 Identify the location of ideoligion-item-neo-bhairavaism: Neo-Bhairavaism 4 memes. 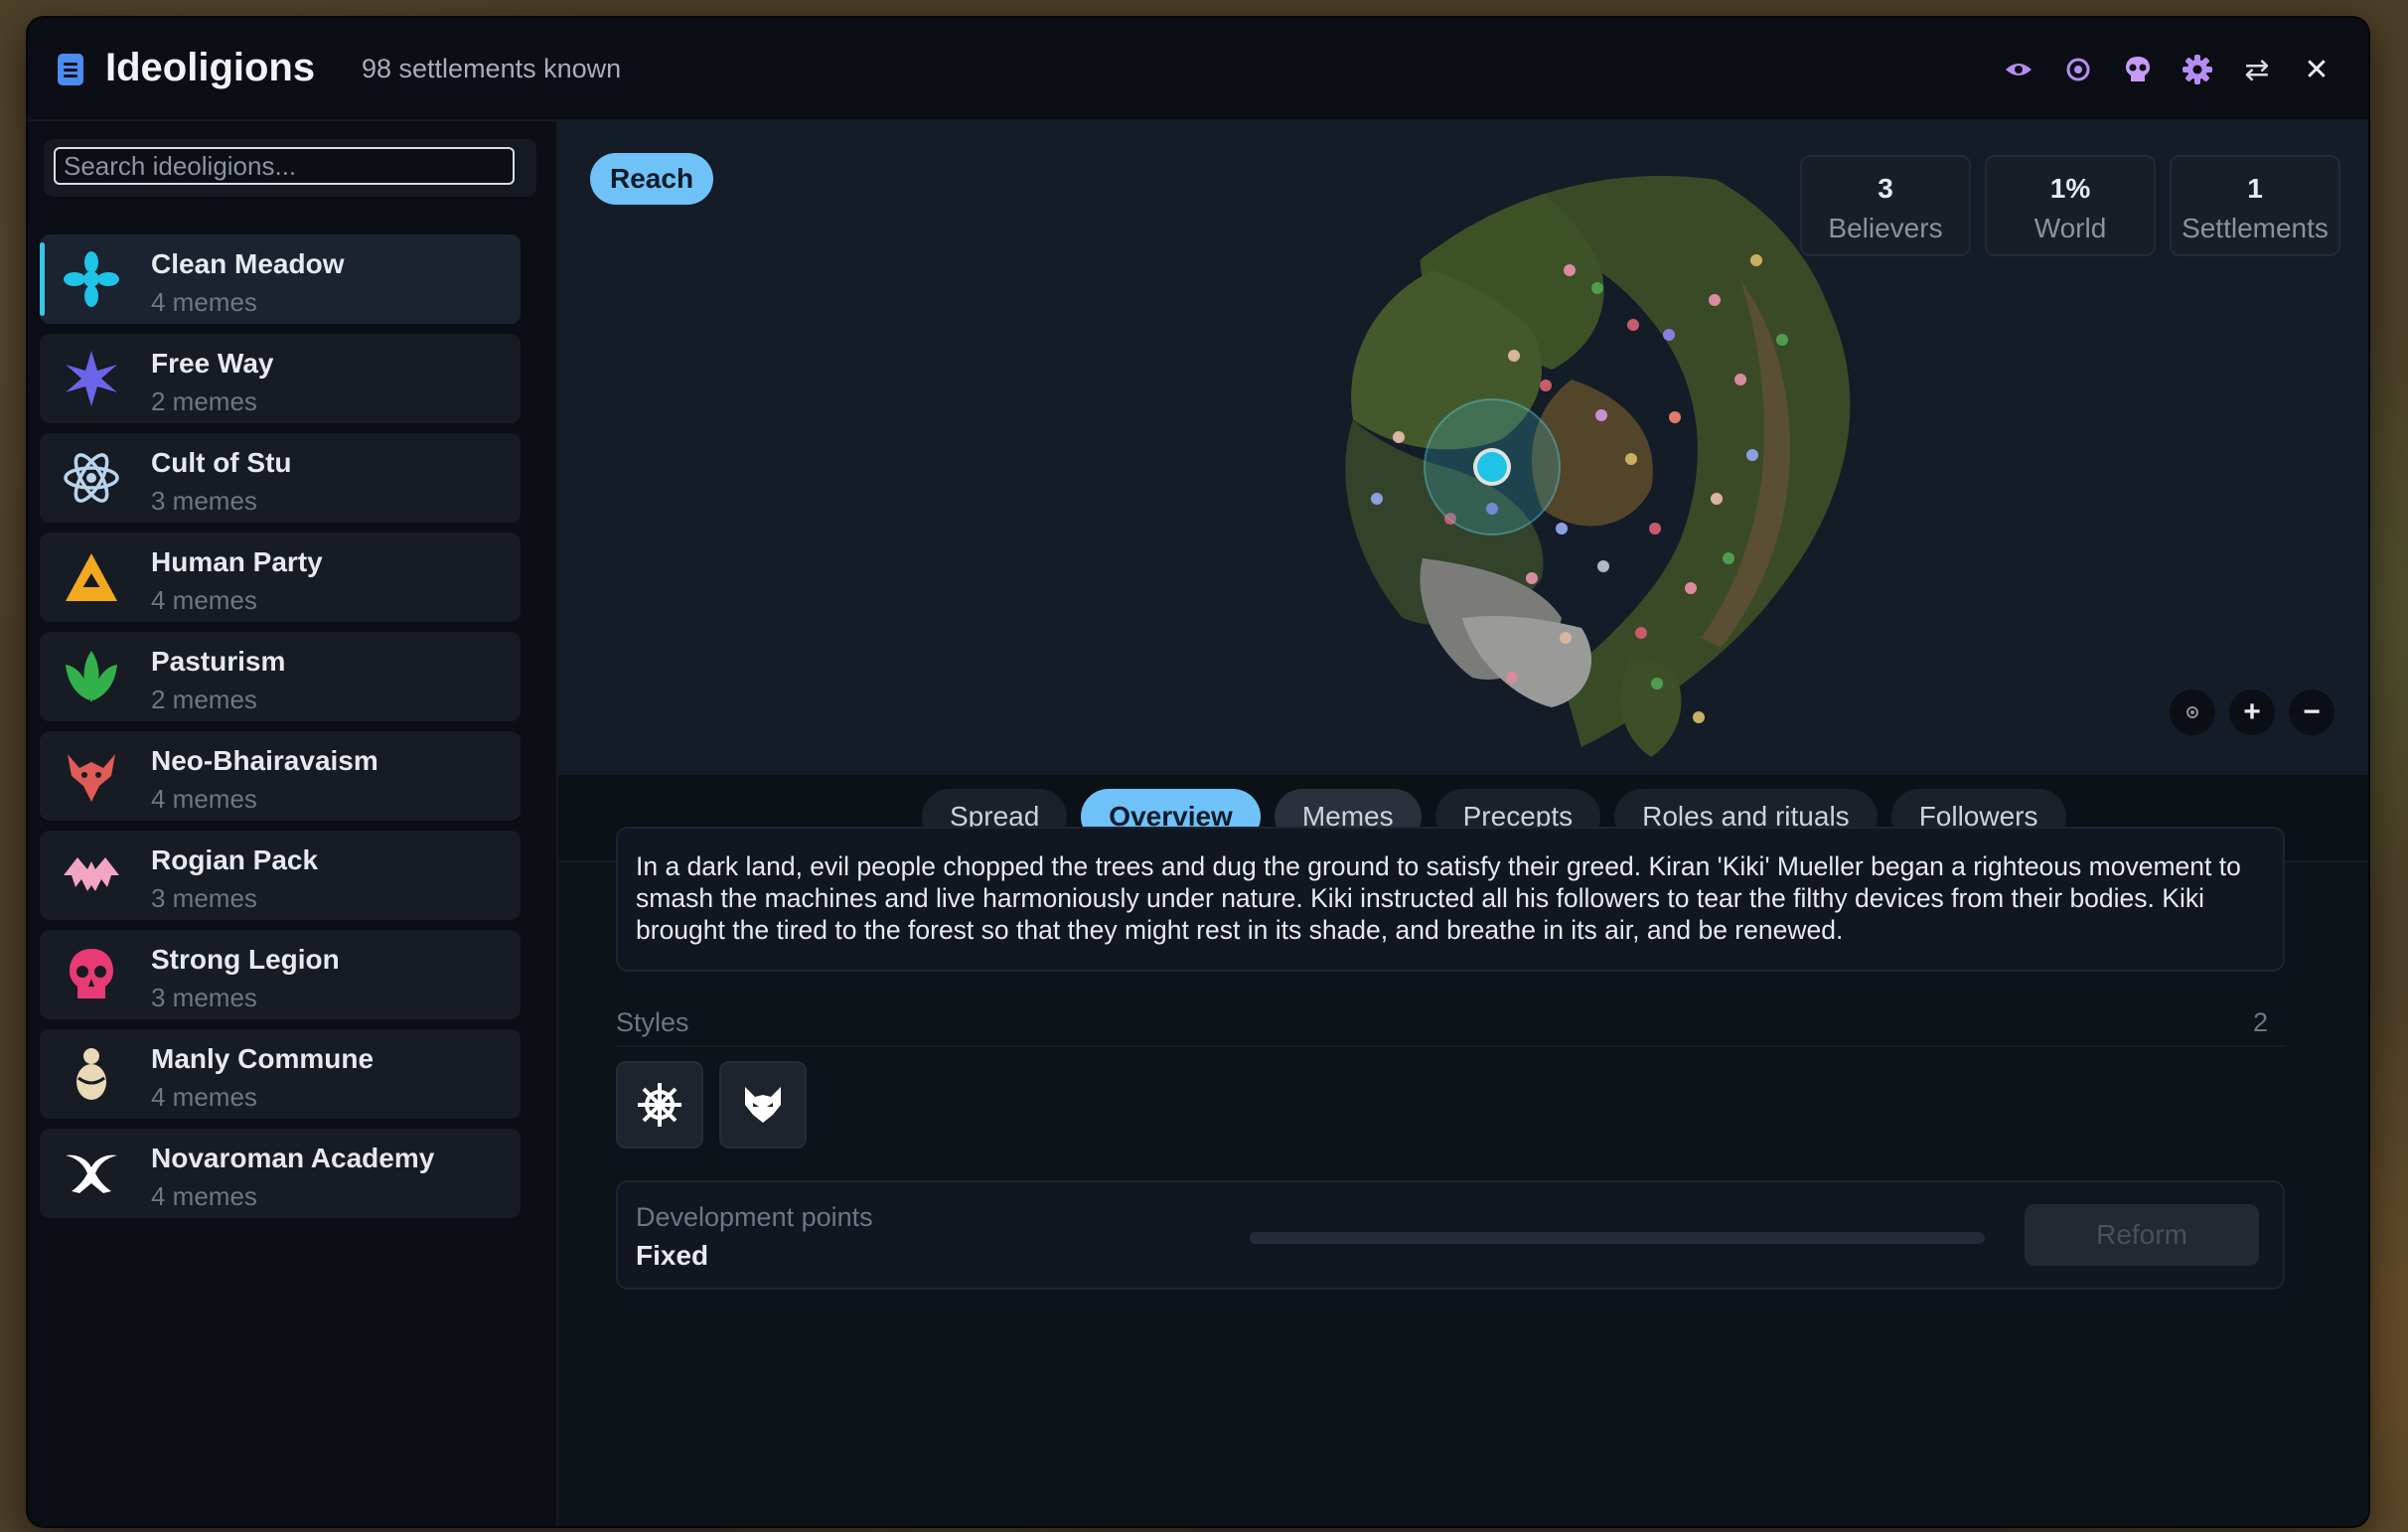
(281, 776).